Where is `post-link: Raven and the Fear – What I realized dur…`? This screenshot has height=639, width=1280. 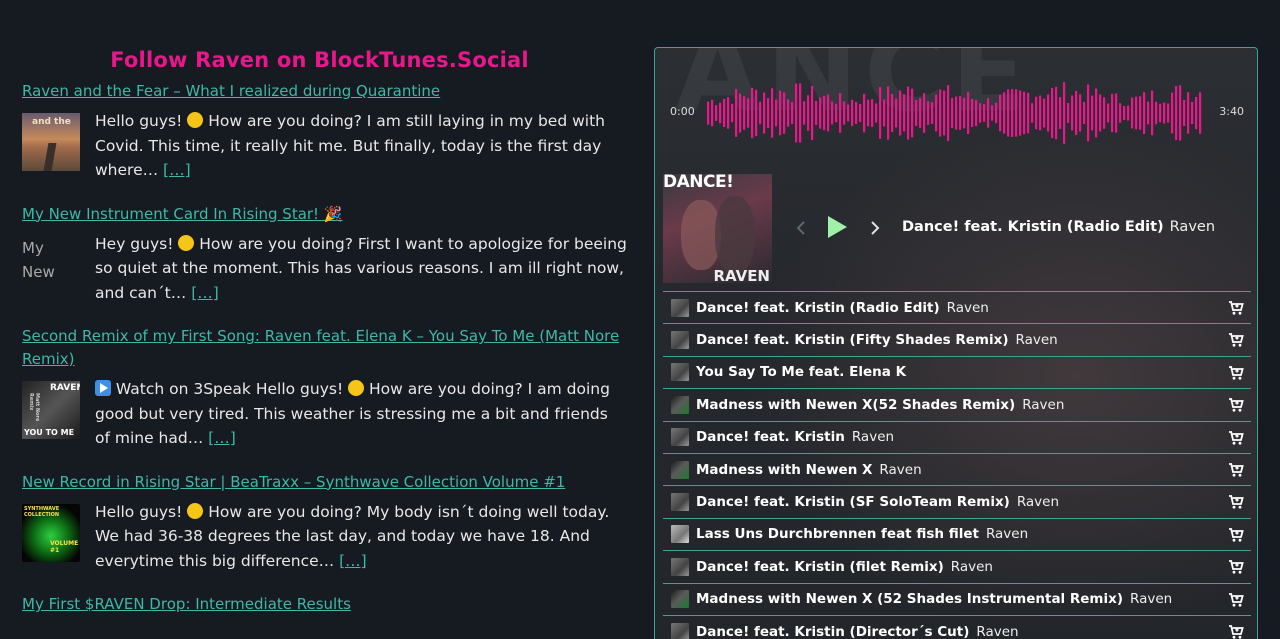
post-link: Raven and the Fear – What I realized dur… is located at coordinates (324, 91).